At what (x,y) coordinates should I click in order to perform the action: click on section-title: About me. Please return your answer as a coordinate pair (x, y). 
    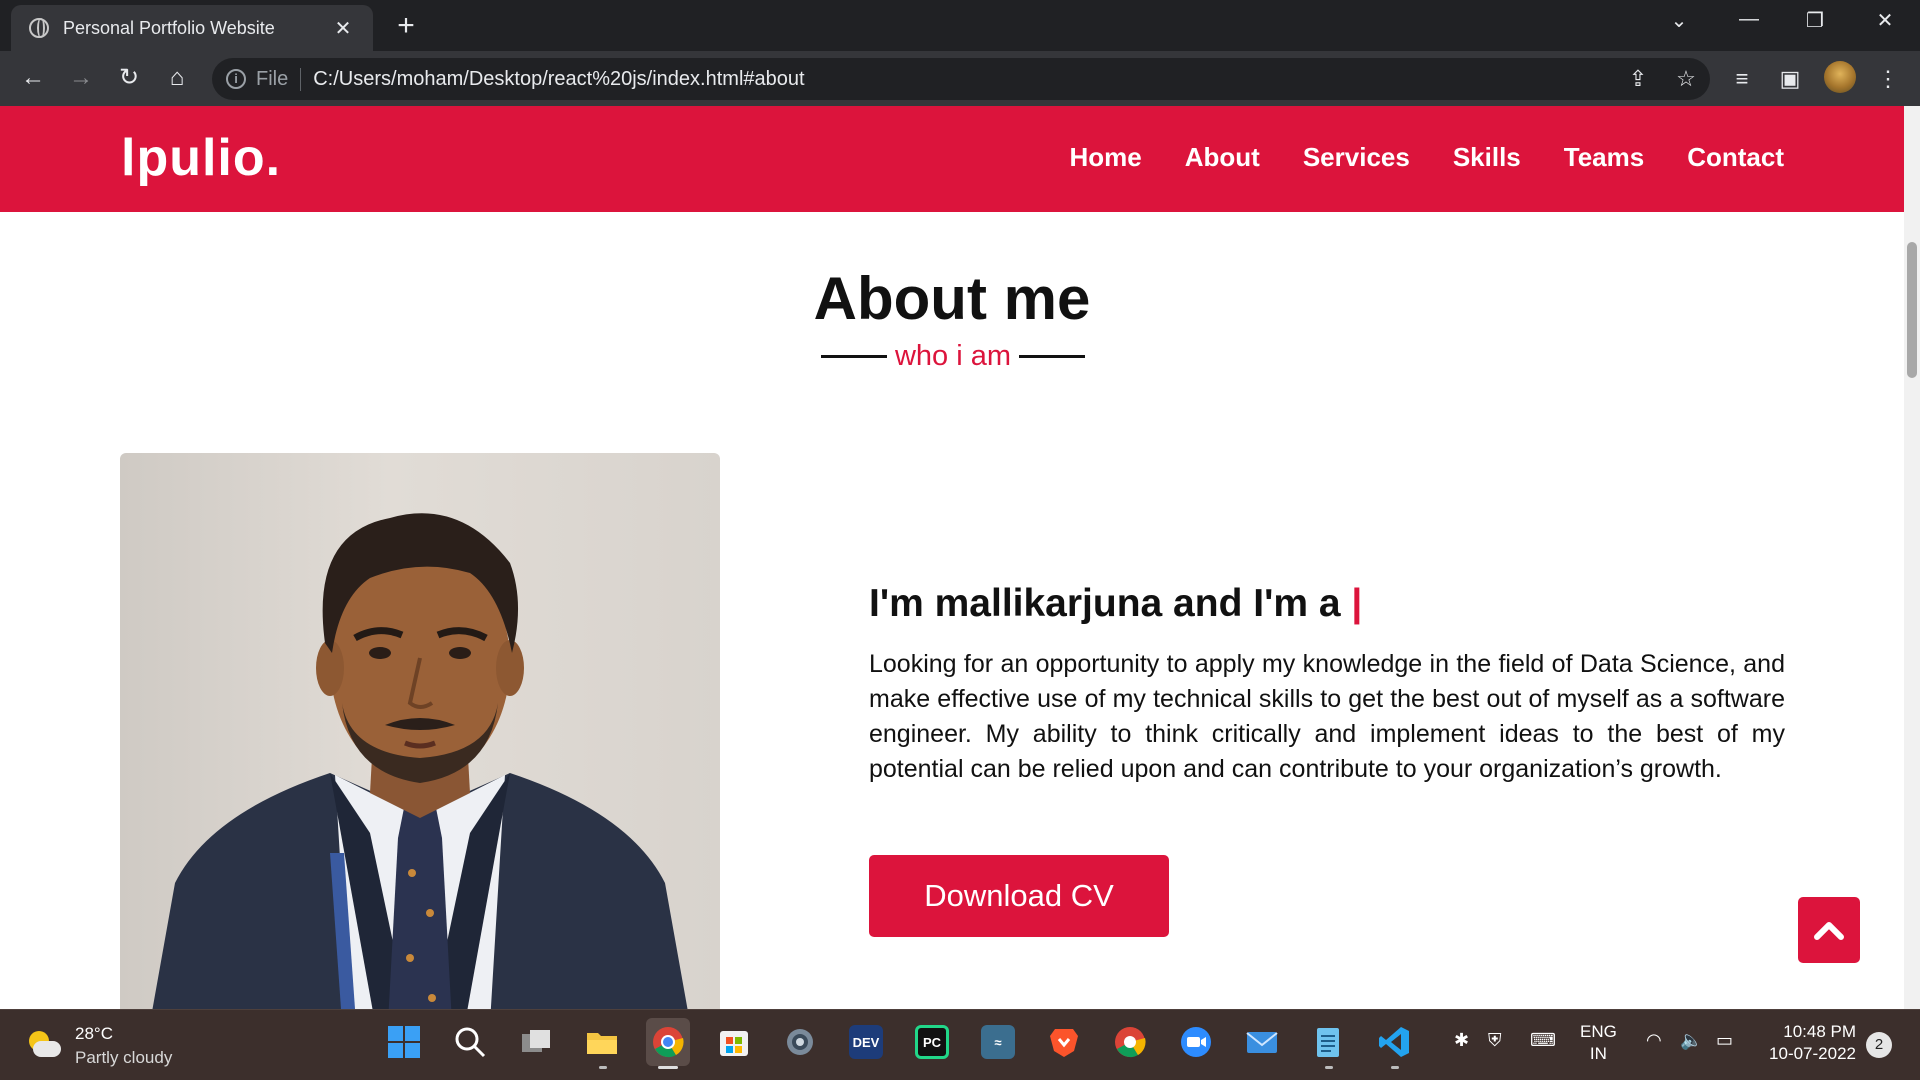
    Looking at the image, I should click on (952, 298).